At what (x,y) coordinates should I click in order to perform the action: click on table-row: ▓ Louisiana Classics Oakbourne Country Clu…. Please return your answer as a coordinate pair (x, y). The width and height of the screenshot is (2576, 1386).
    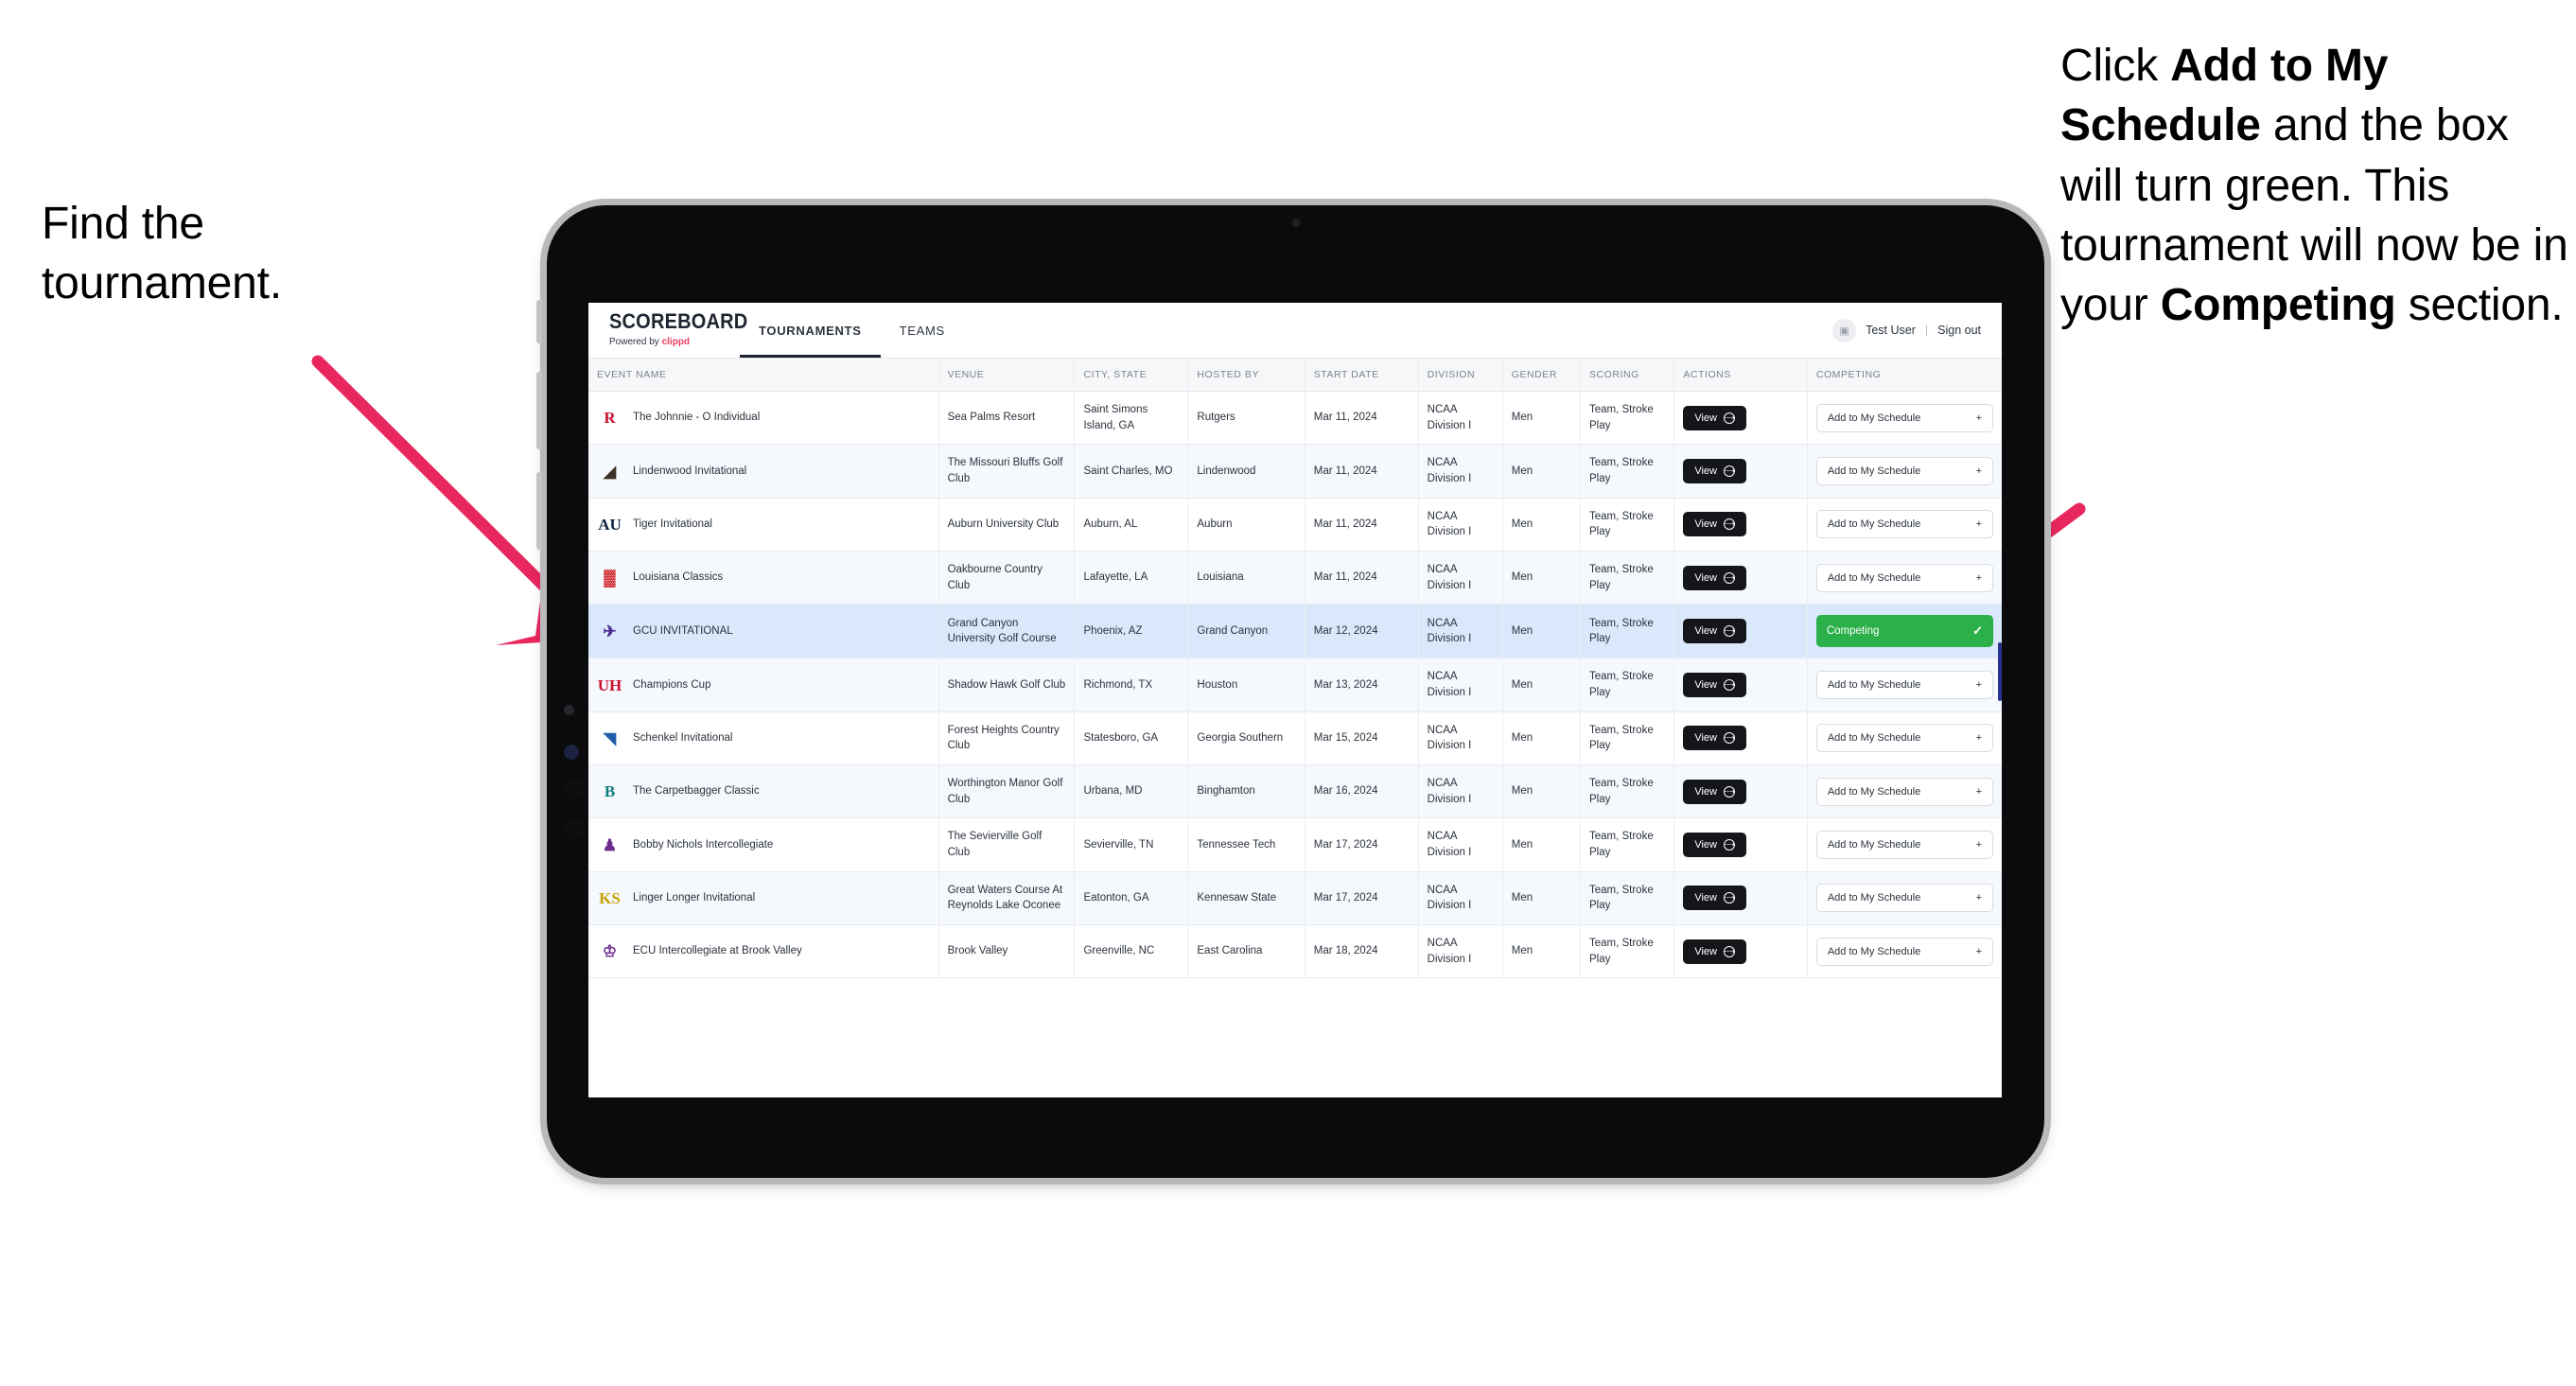
    Looking at the image, I should click on (1295, 578).